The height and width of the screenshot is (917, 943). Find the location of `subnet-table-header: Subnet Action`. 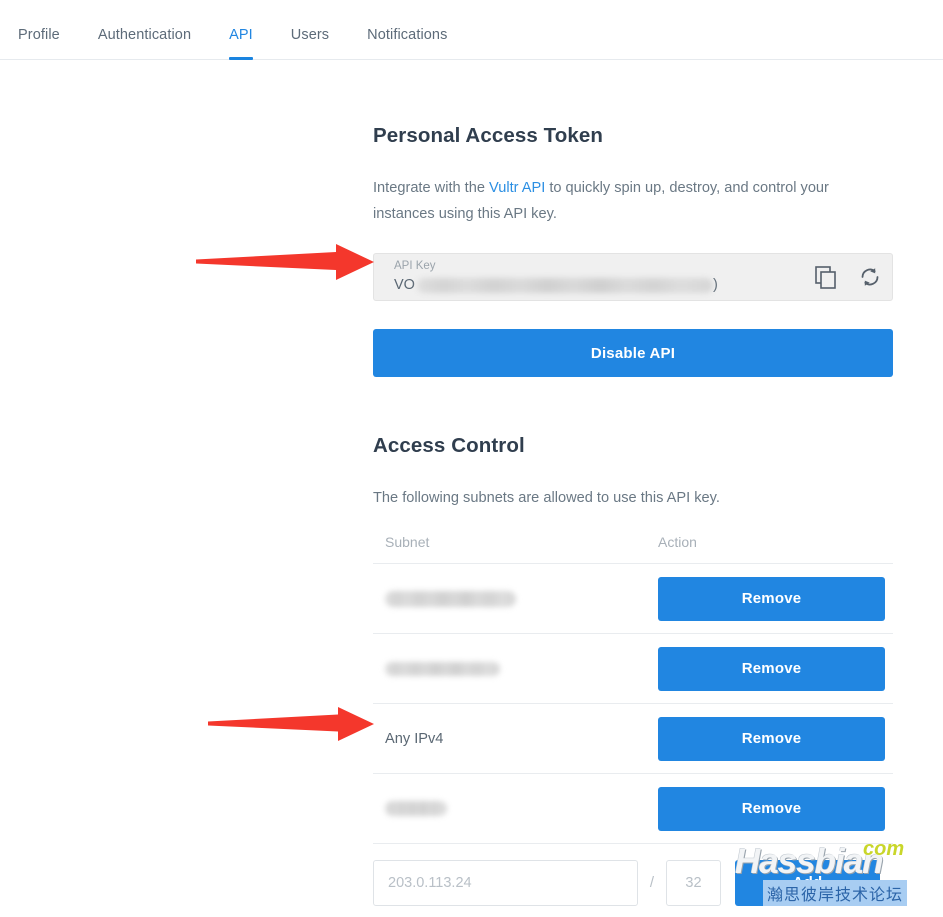

subnet-table-header: Subnet Action is located at coordinates (633, 549).